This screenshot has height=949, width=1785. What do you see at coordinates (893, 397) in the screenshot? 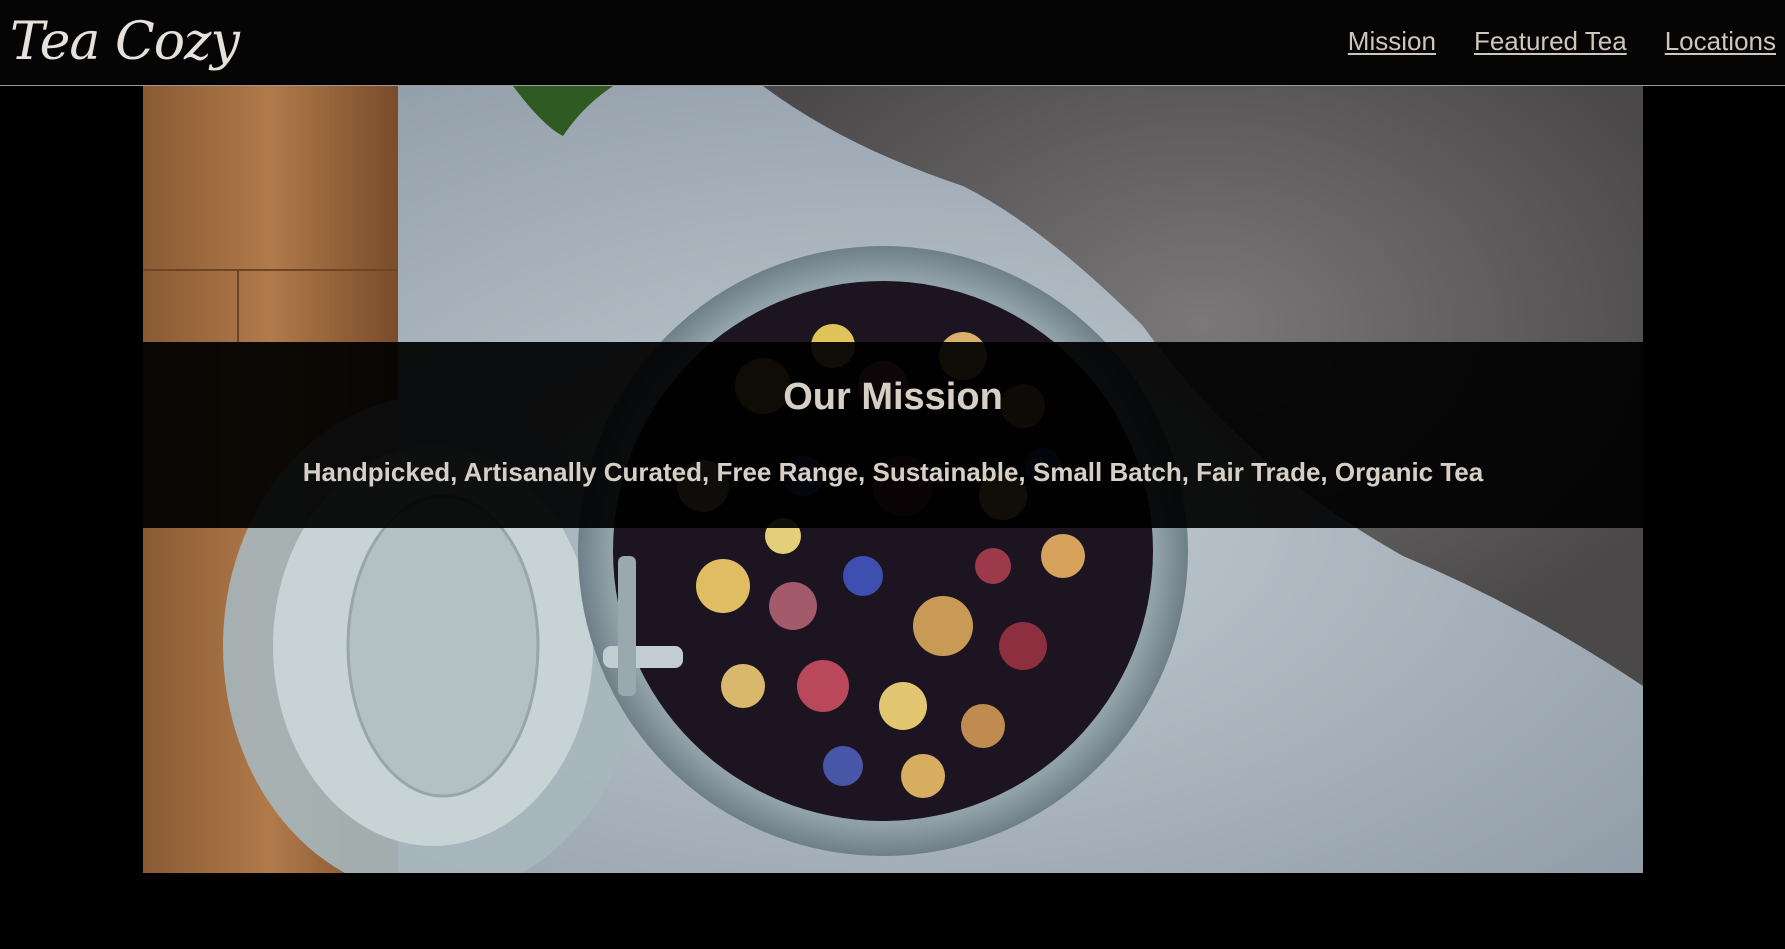
I see `mission-title: Our Mission` at bounding box center [893, 397].